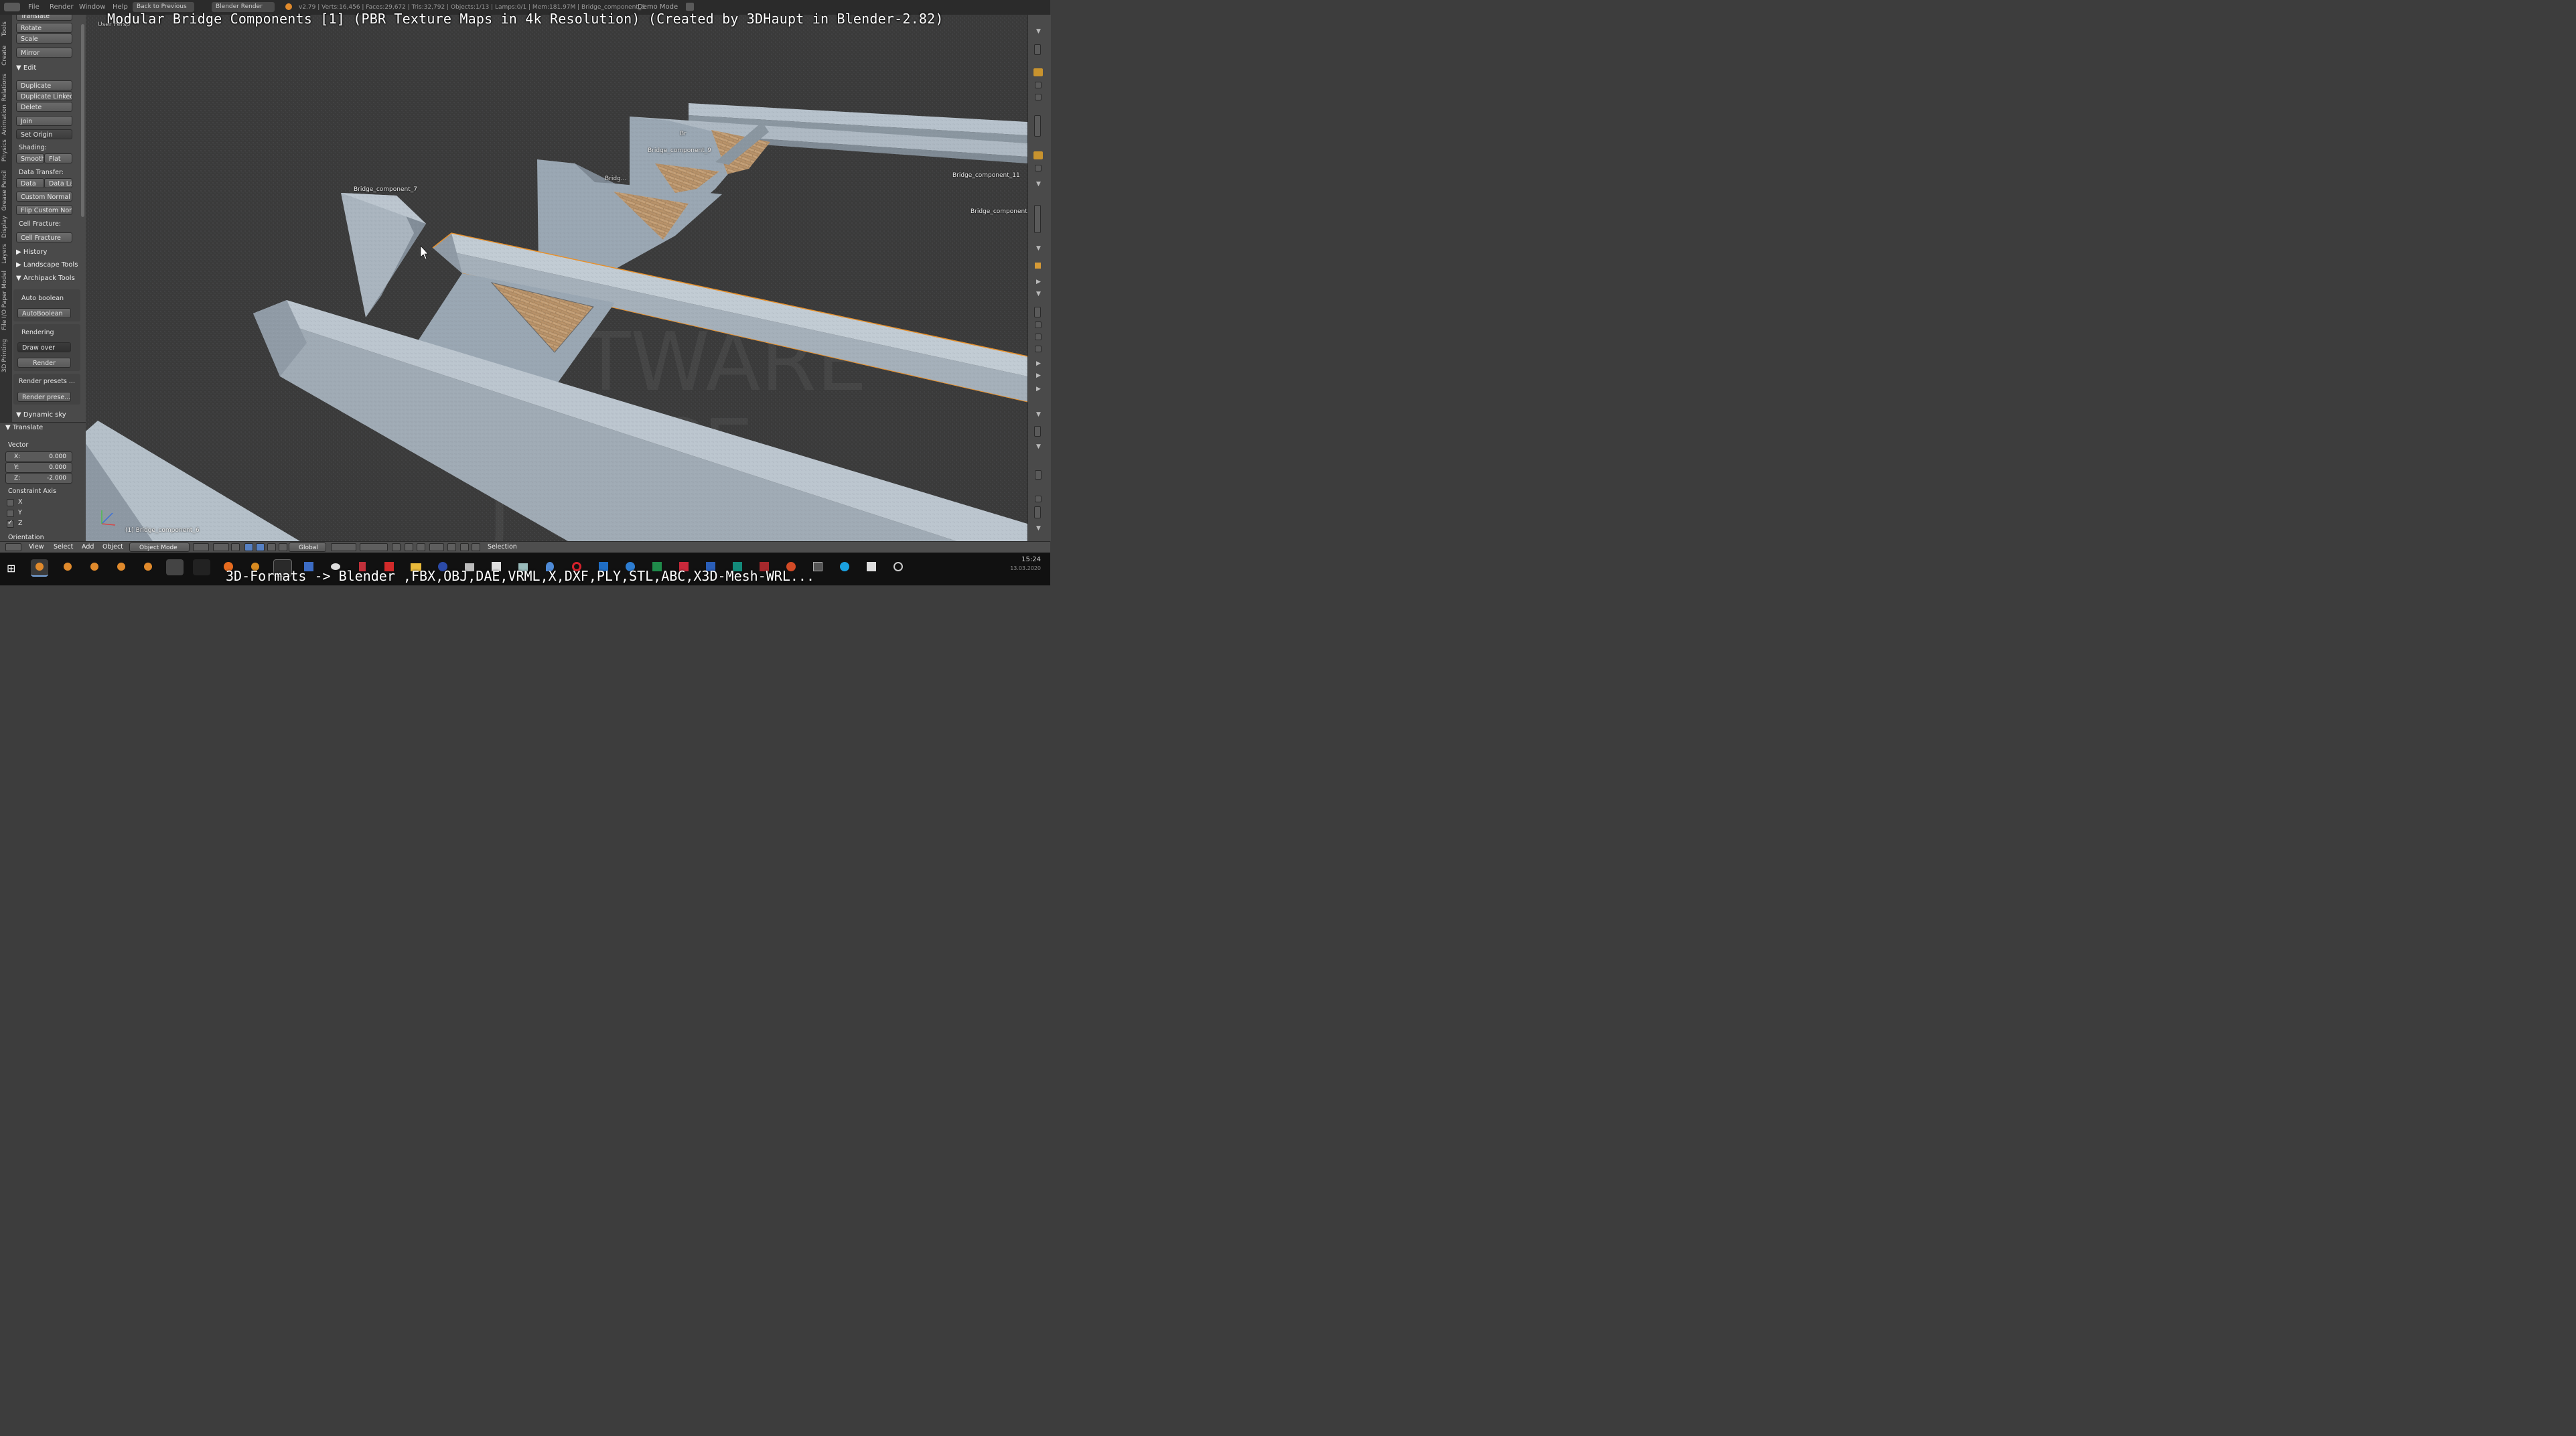  What do you see at coordinates (260, 547) in the screenshot?
I see `rotate-manipulator` at bounding box center [260, 547].